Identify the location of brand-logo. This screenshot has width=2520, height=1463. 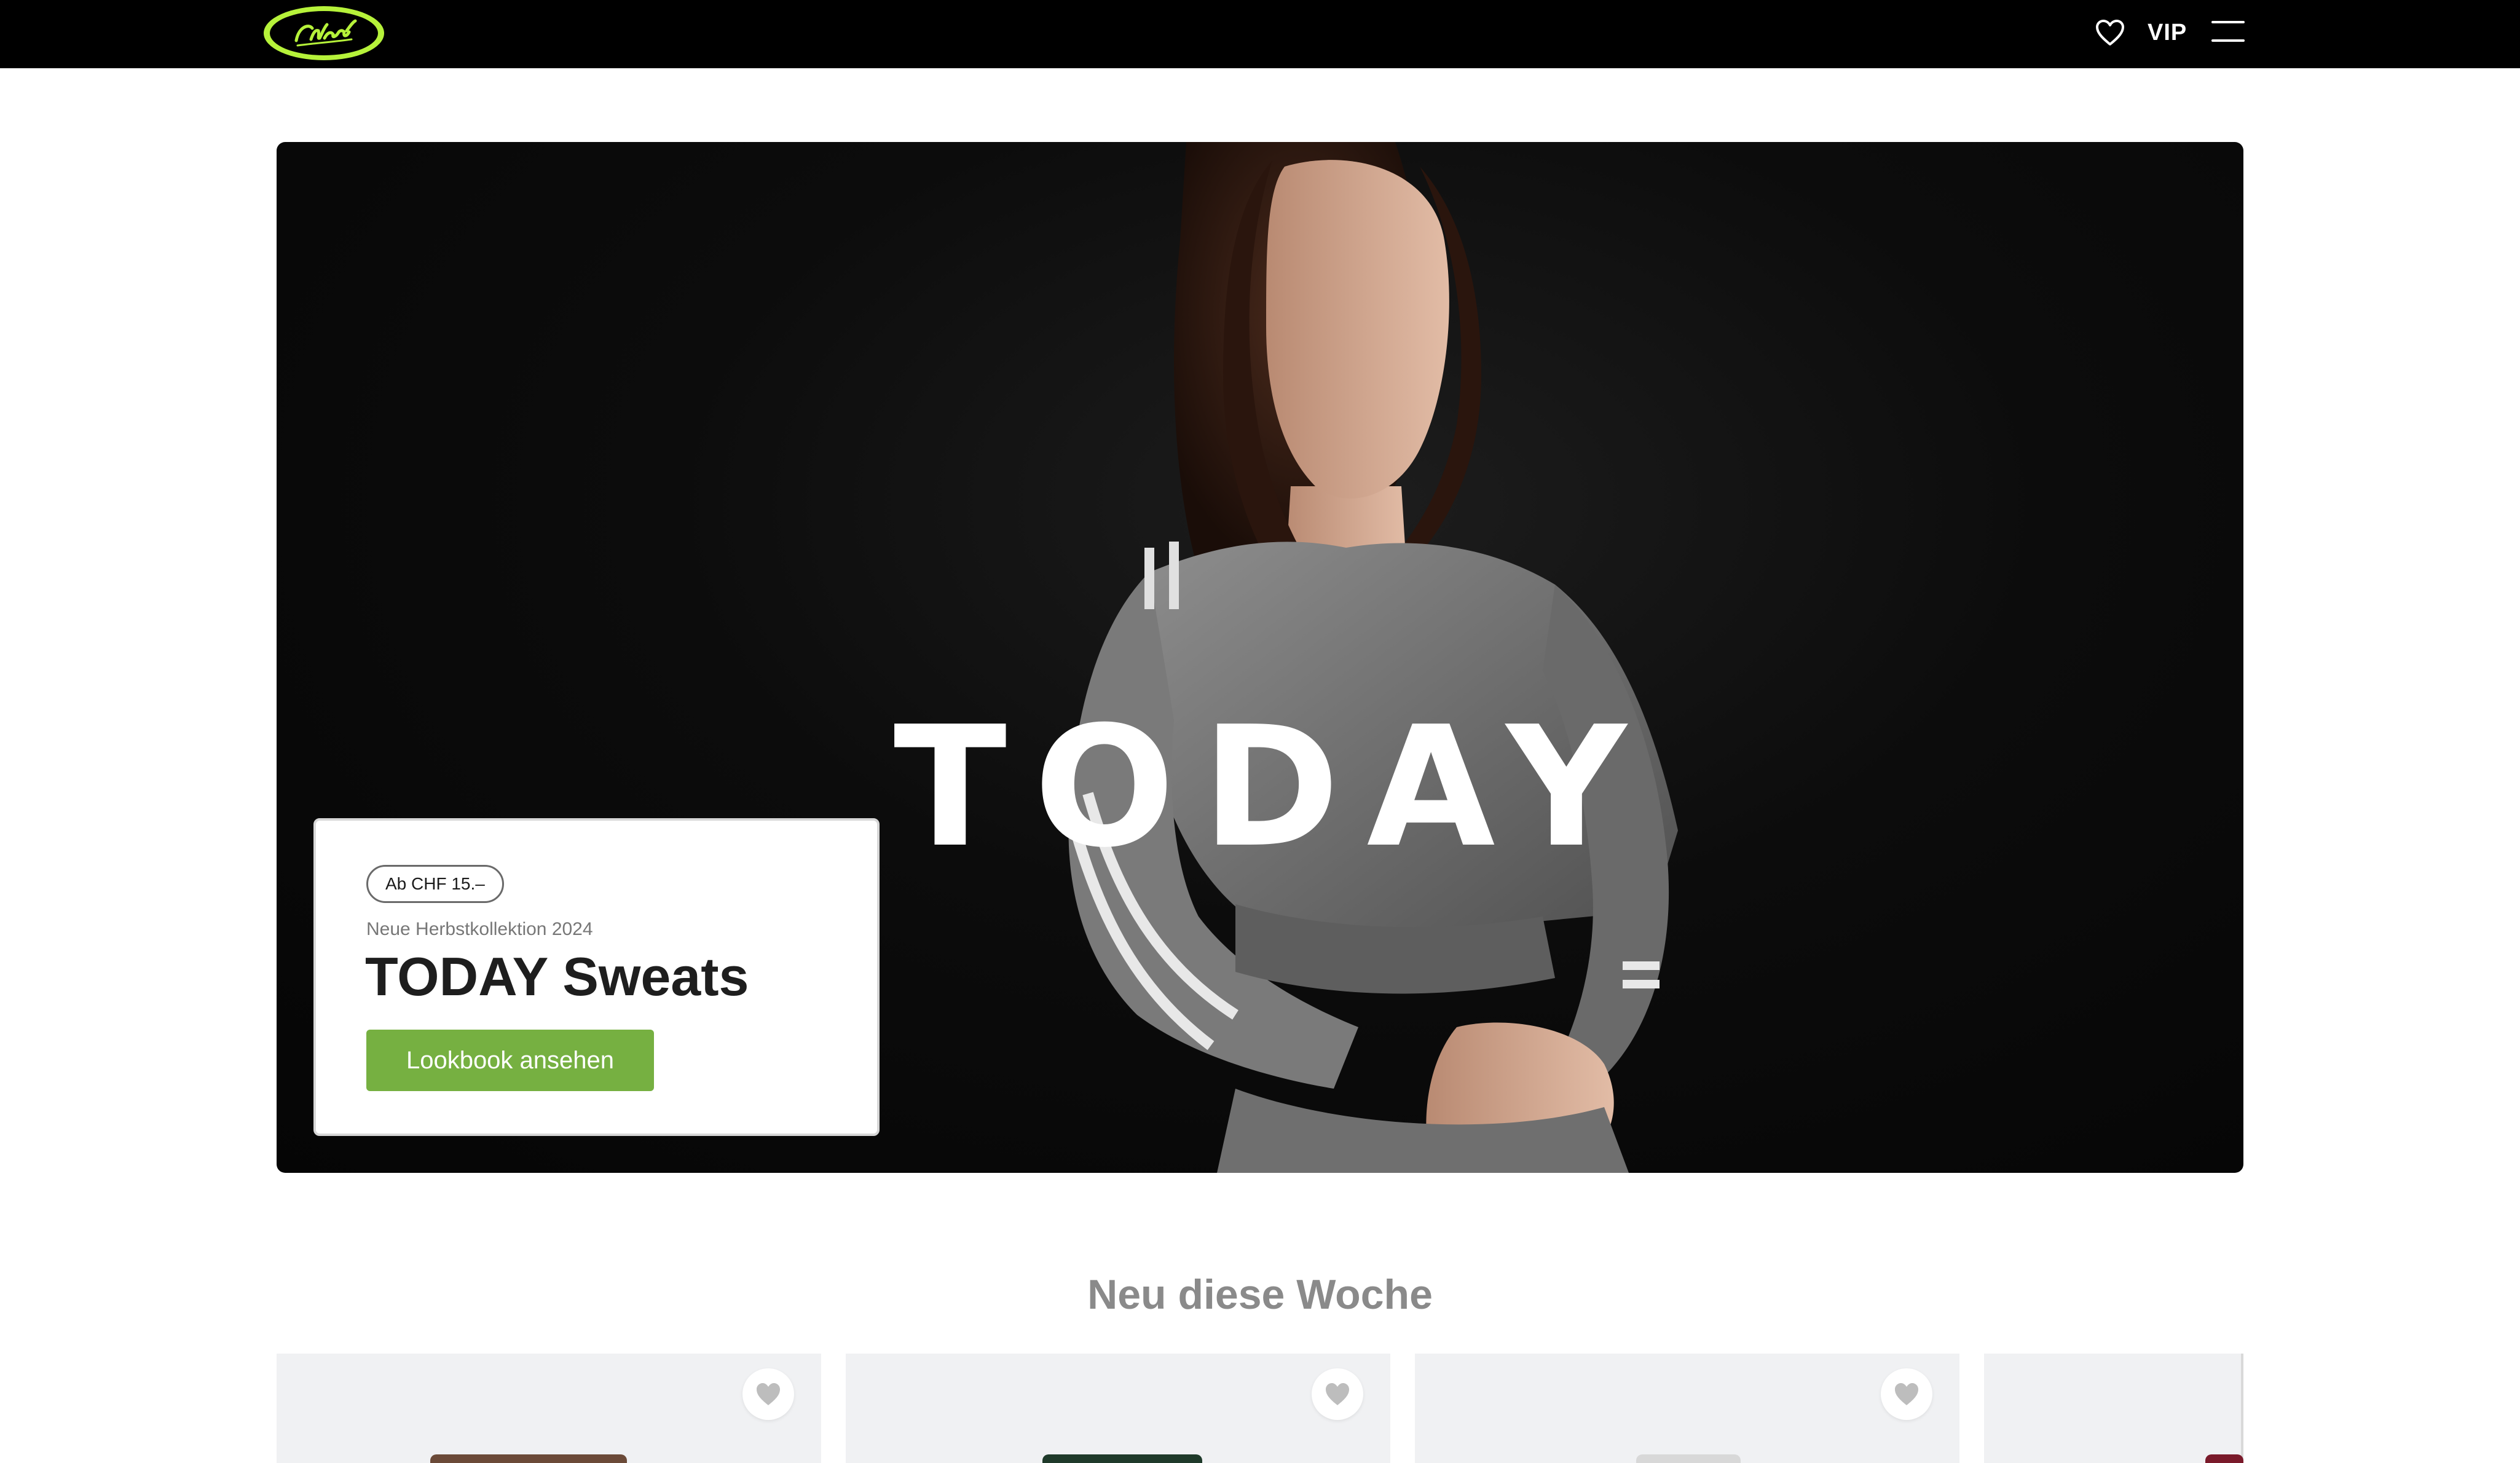
(324, 33).